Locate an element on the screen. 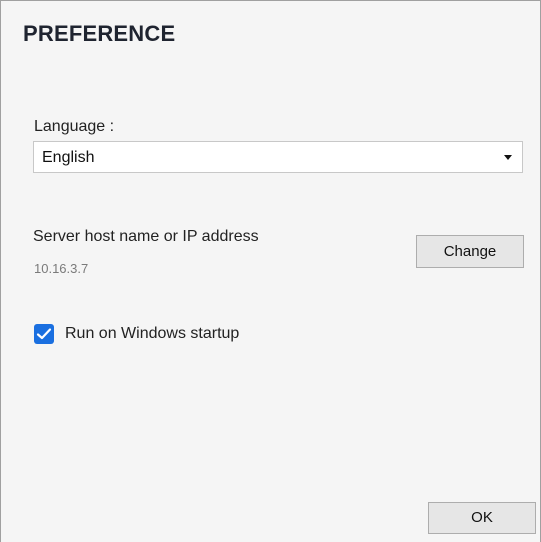 The width and height of the screenshot is (541, 542). language-selected-value: English is located at coordinates (68, 157).